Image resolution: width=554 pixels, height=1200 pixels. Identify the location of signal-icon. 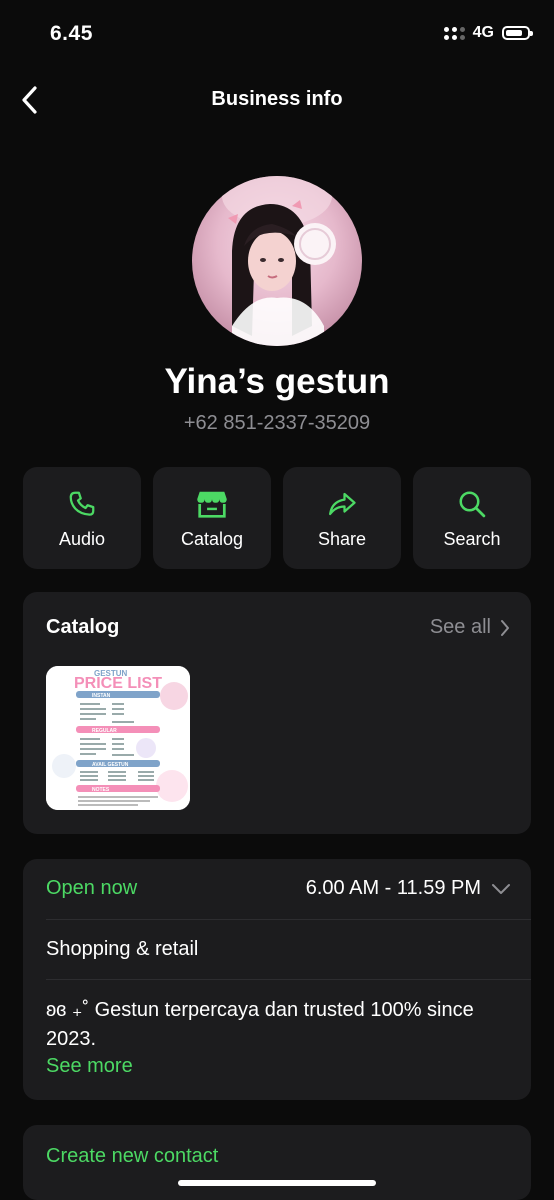
(454, 33).